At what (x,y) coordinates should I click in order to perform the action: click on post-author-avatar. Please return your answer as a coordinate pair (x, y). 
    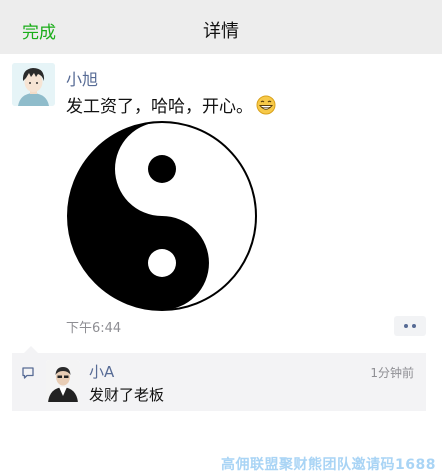
    Looking at the image, I should click on (33, 84).